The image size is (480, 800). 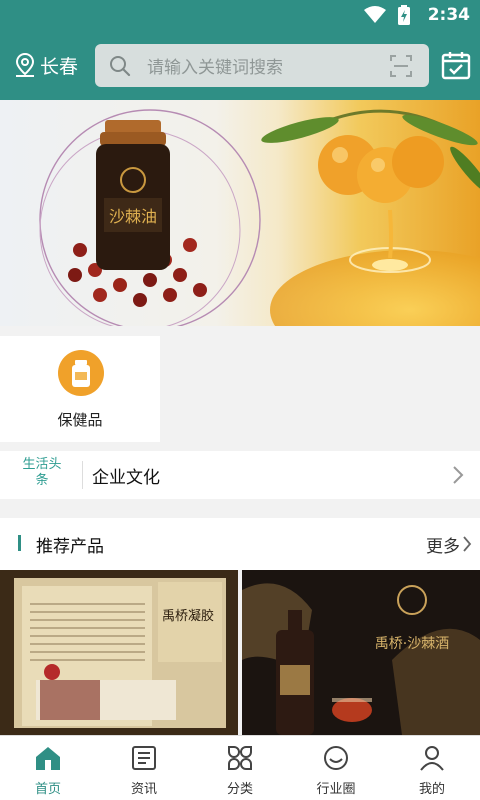 I want to click on location-pin-icon, so click(x=25, y=64).